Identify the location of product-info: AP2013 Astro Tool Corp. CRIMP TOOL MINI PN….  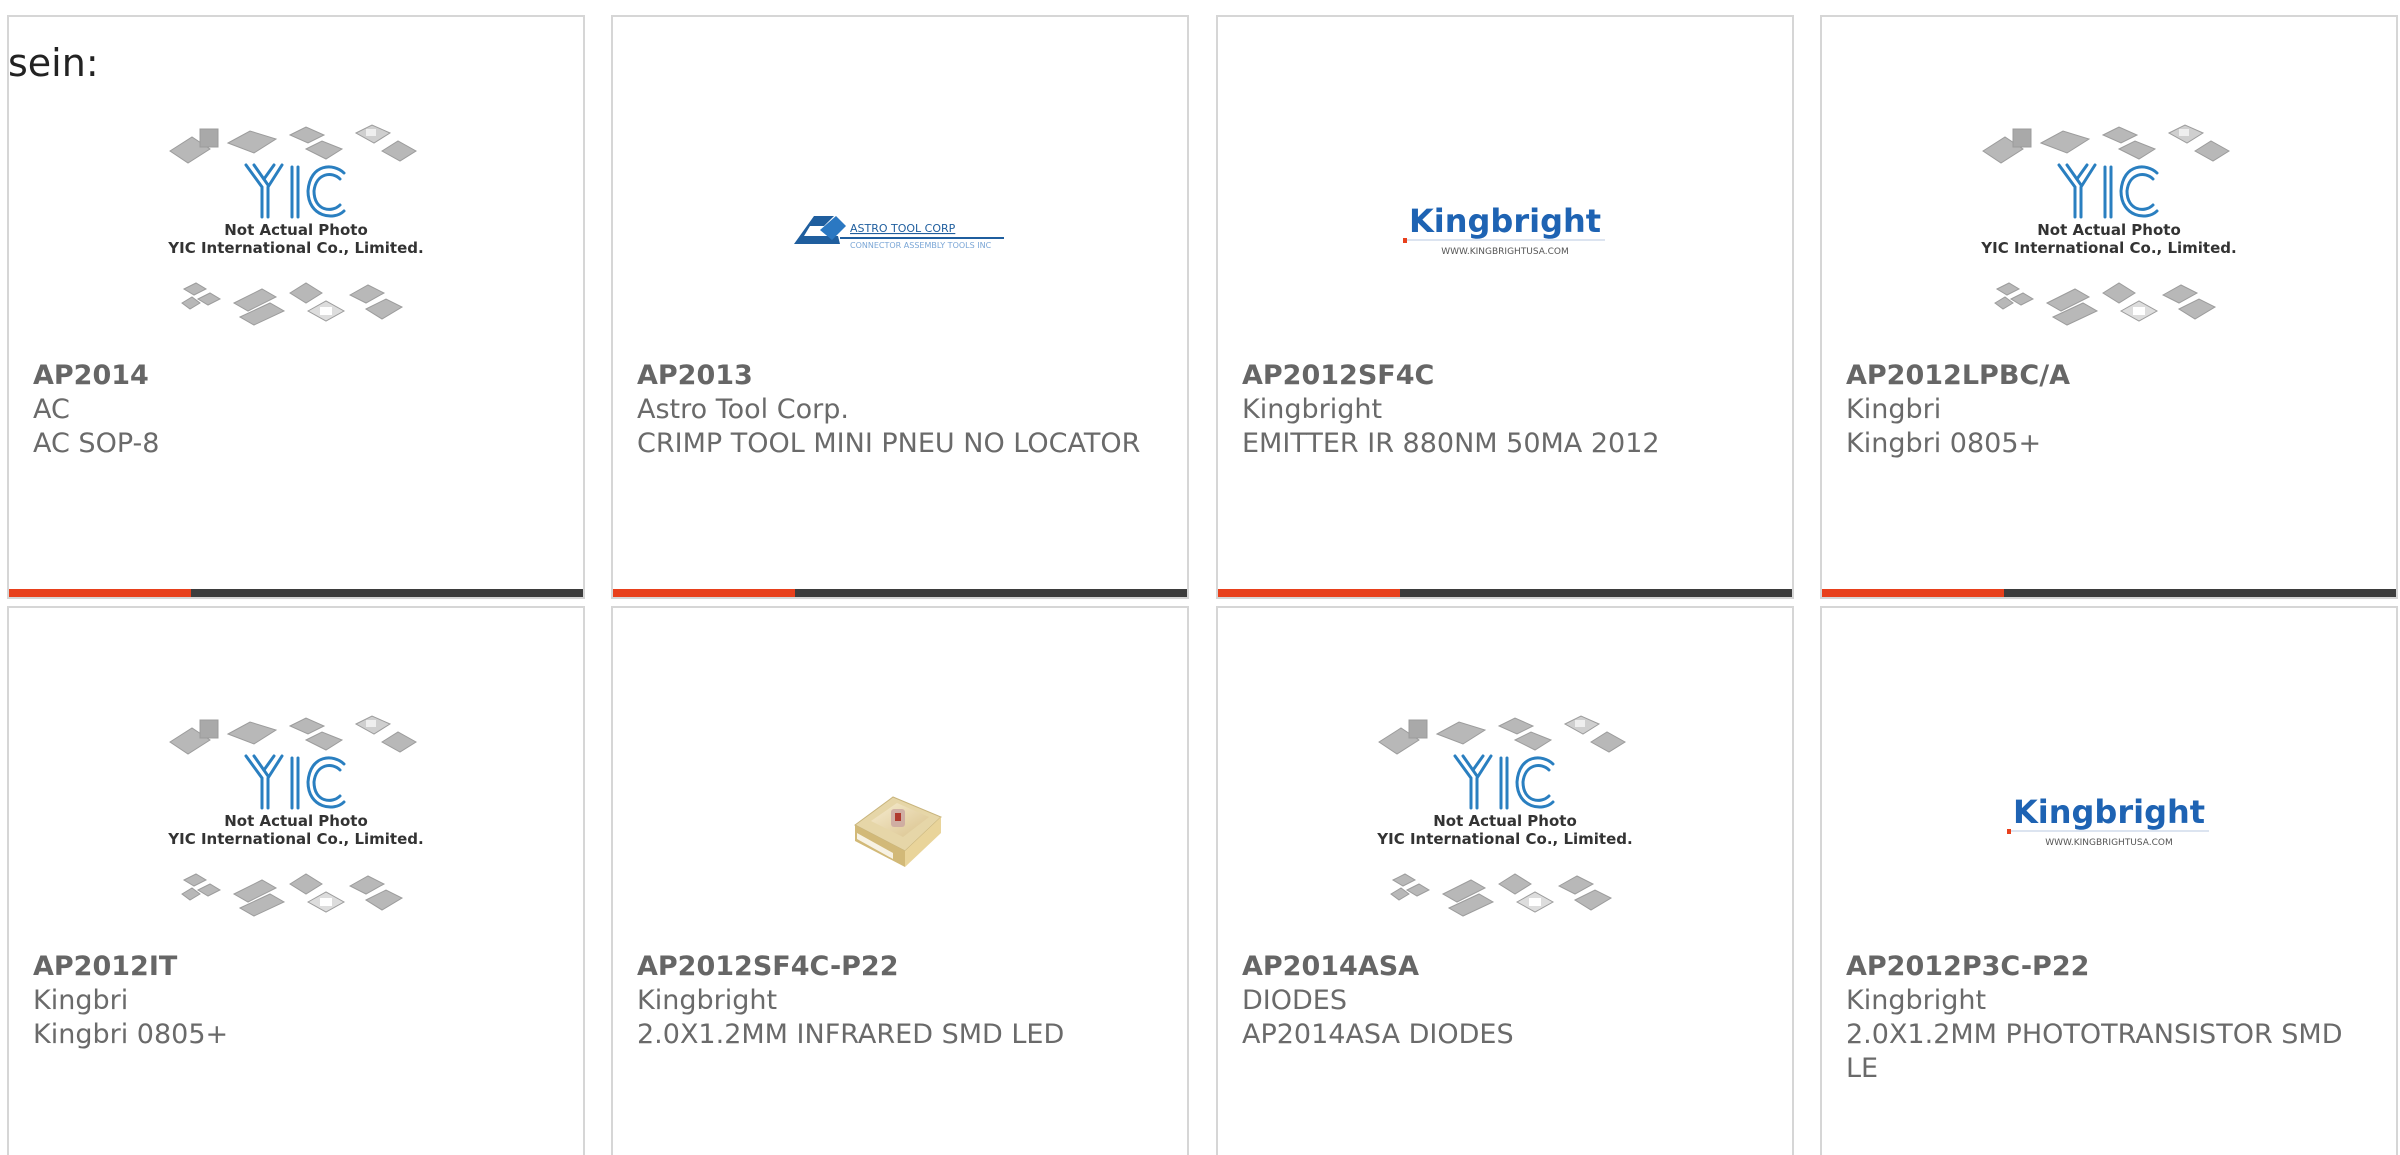
(900, 410).